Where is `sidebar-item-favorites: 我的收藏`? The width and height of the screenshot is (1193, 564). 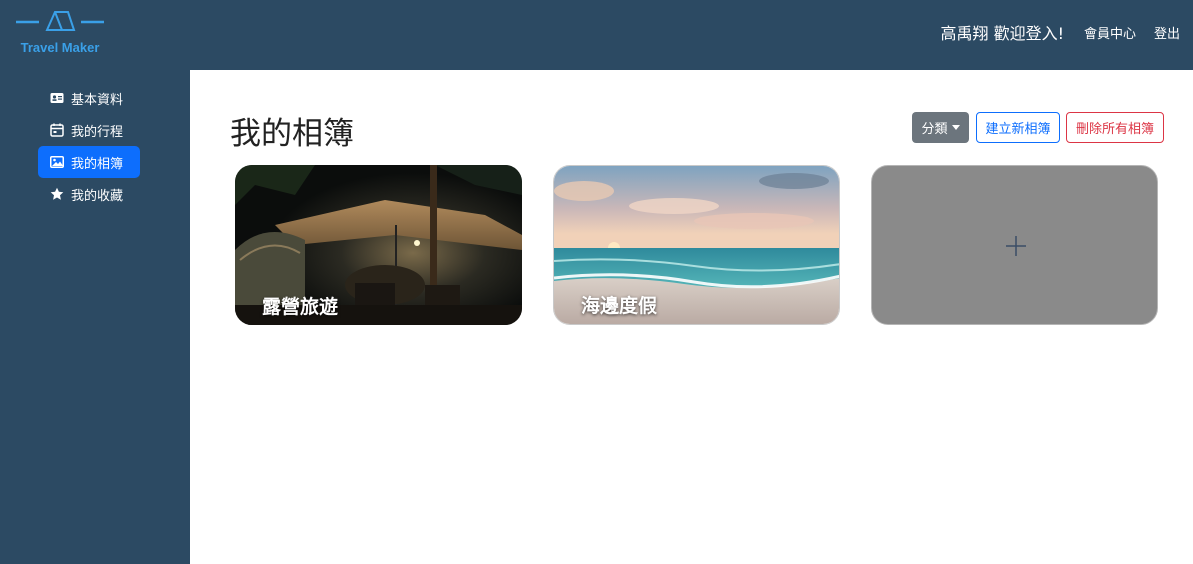
sidebar-item-favorites: 我的收藏 is located at coordinates (89, 194).